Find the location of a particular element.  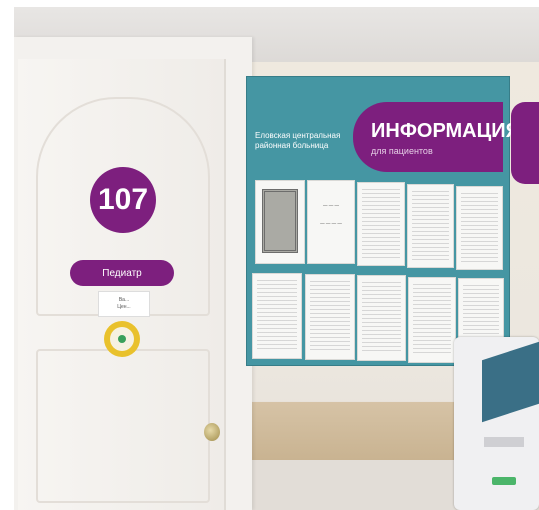

room-number-sign: 107 is located at coordinates (123, 200).